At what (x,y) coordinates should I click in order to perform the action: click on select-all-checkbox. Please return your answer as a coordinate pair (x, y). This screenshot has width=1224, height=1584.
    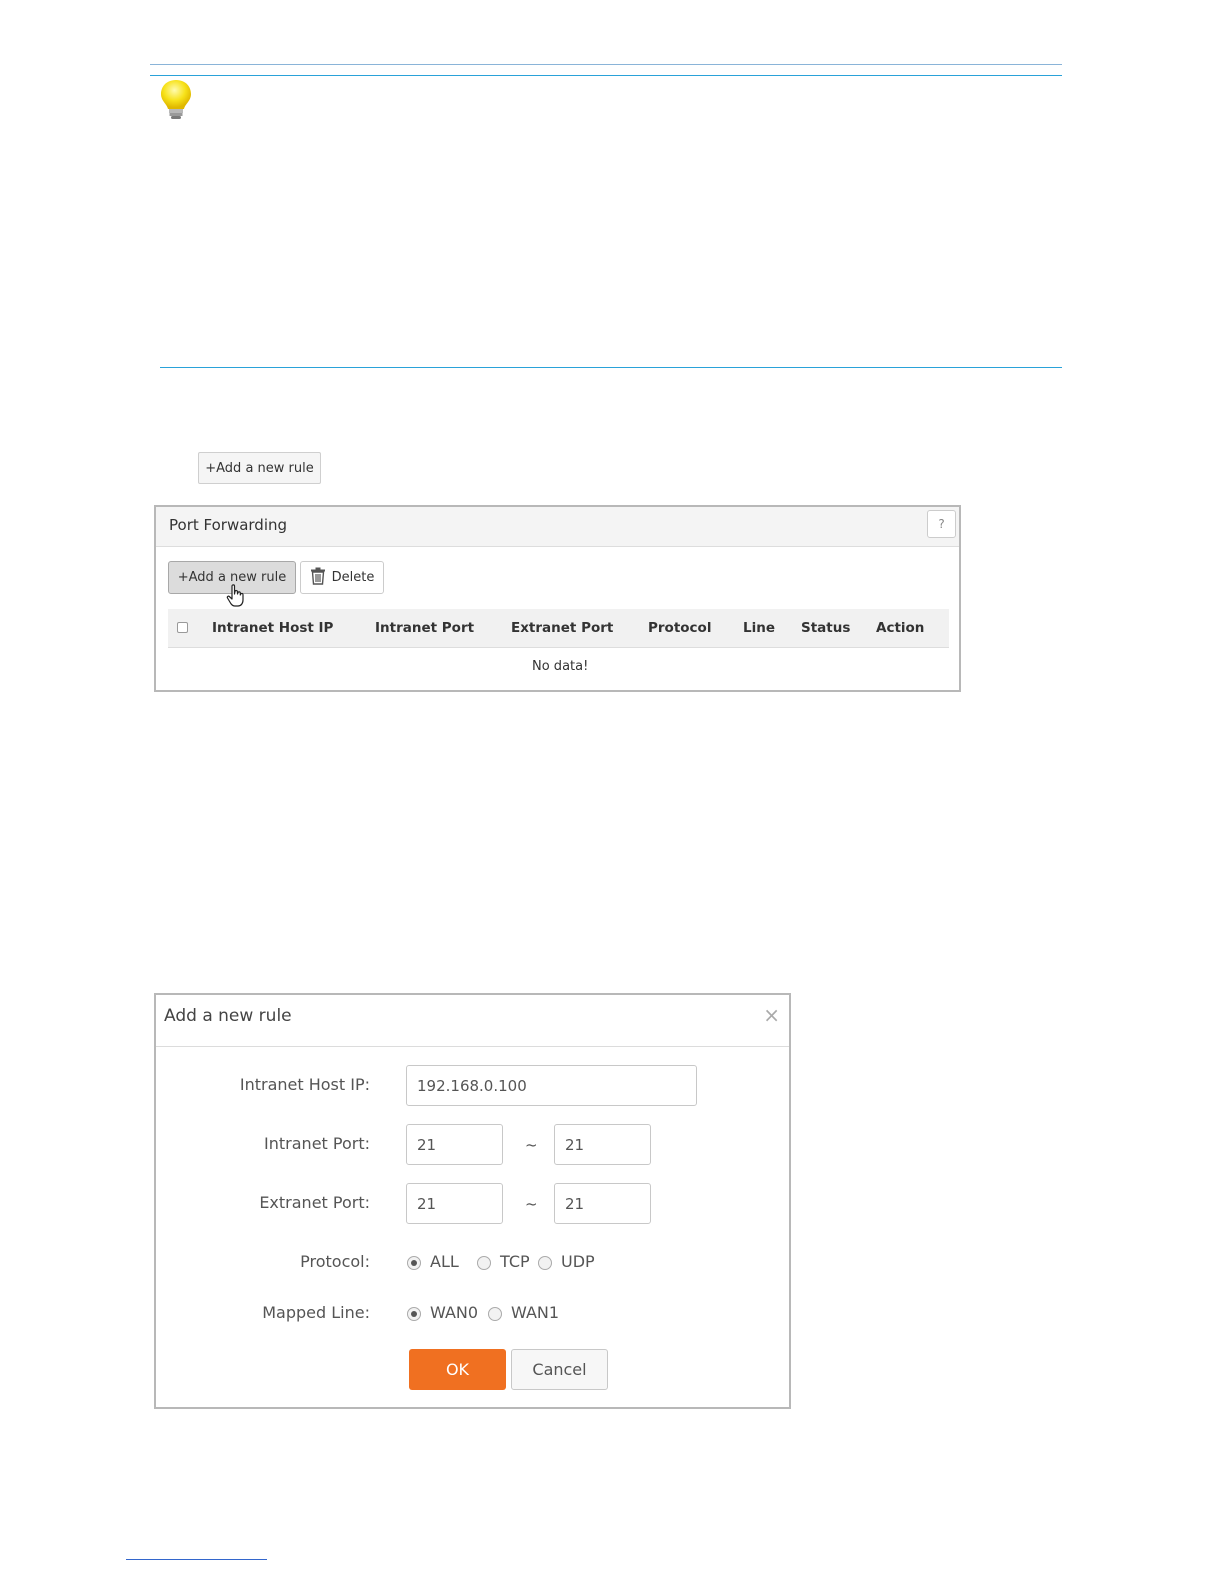
    Looking at the image, I should click on (182, 627).